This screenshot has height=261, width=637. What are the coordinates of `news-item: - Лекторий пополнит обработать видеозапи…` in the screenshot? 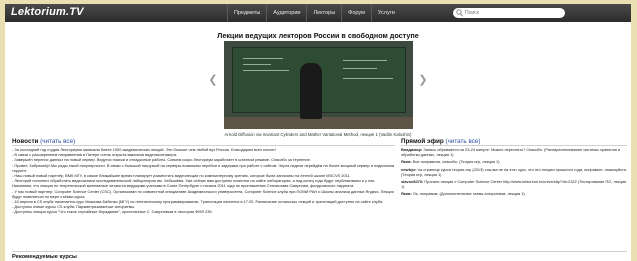 It's located at (194, 183).